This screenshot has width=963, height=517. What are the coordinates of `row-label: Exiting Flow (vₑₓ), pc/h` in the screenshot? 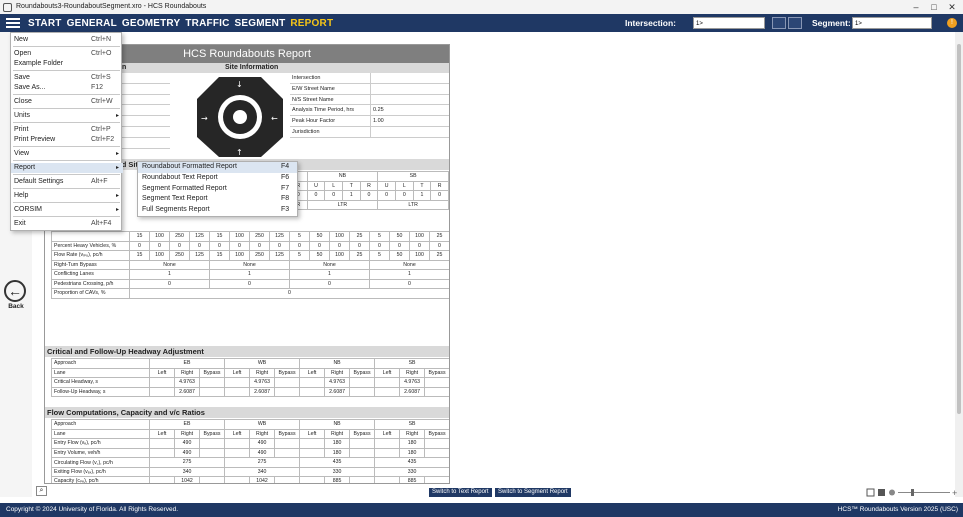 It's located at (100, 471).